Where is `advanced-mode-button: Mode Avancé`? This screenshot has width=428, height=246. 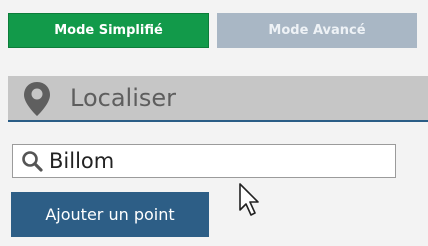 advanced-mode-button: Mode Avancé is located at coordinates (317, 30).